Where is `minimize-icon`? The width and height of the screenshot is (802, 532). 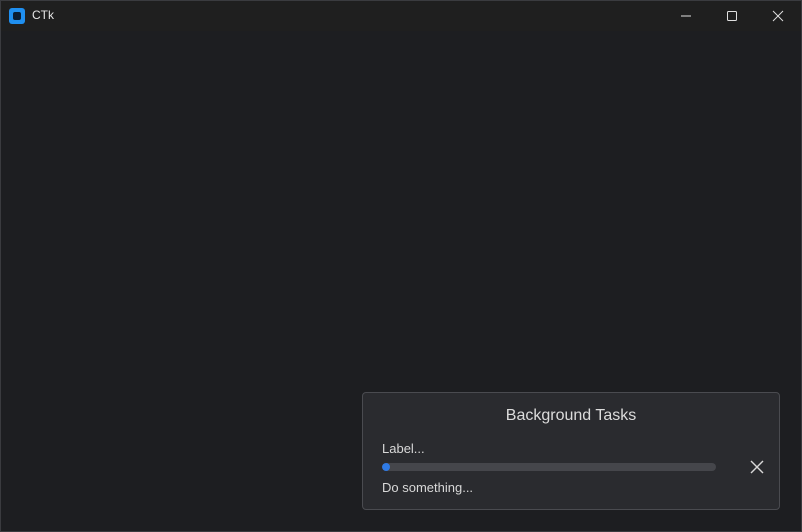
minimize-icon is located at coordinates (686, 16).